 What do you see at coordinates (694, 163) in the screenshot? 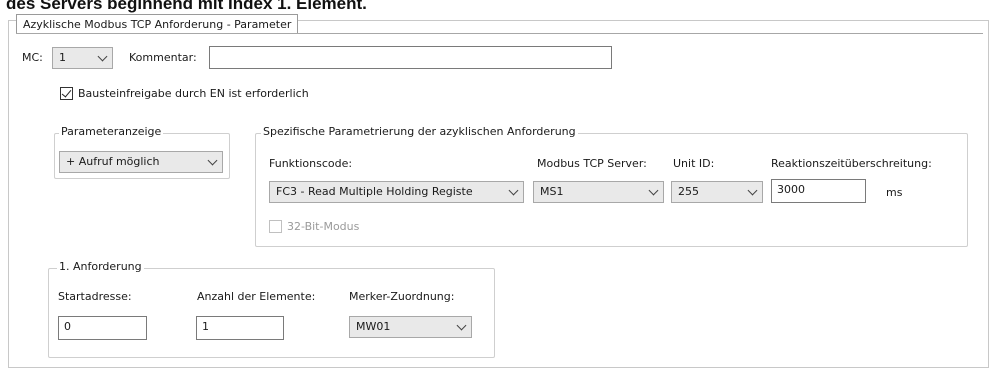
I see `unit-id-label: Unit ID:` at bounding box center [694, 163].